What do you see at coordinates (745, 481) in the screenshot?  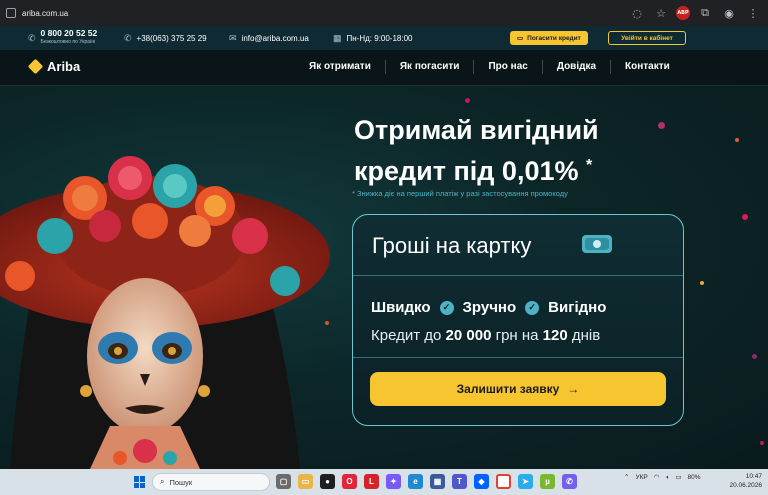 I see `clock: 10:47 20.06.2026` at bounding box center [745, 481].